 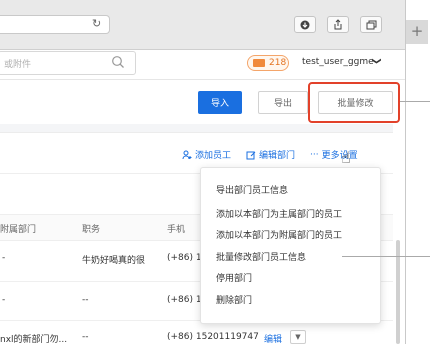 What do you see at coordinates (251, 155) in the screenshot?
I see `edit-icon` at bounding box center [251, 155].